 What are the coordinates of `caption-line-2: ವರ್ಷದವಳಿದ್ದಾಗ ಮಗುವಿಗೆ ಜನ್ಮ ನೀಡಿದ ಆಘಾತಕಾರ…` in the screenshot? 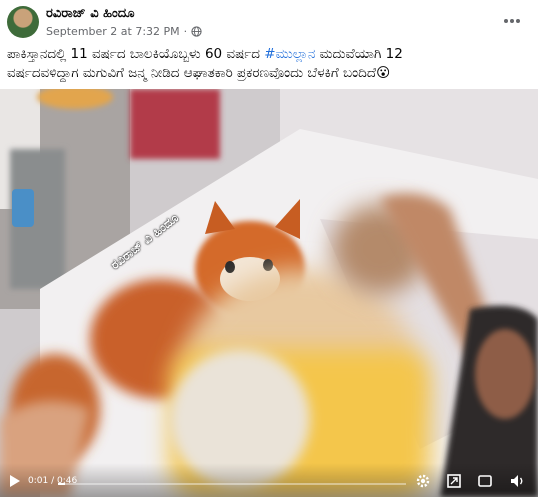 It's located at (199, 73).